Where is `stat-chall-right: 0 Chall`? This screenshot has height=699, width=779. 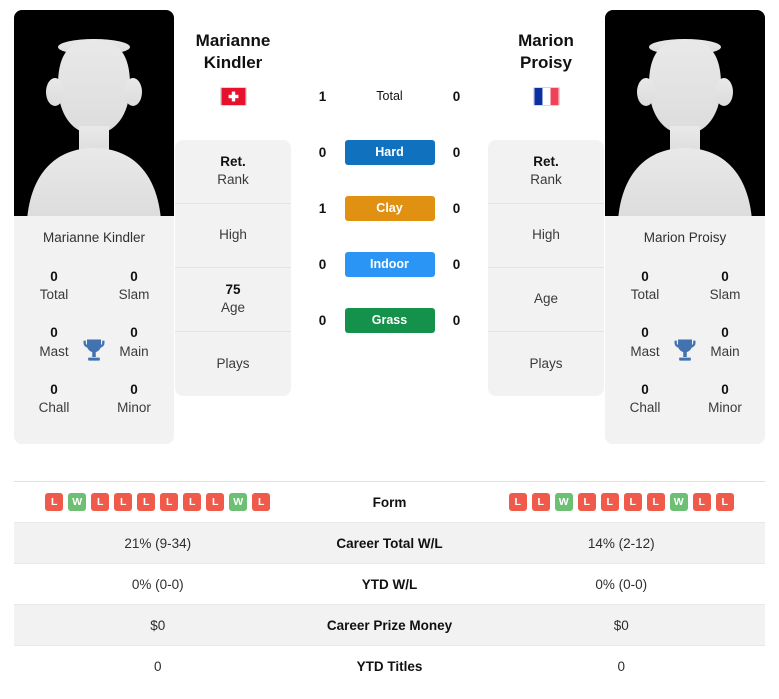 stat-chall-right: 0 Chall is located at coordinates (645, 400).